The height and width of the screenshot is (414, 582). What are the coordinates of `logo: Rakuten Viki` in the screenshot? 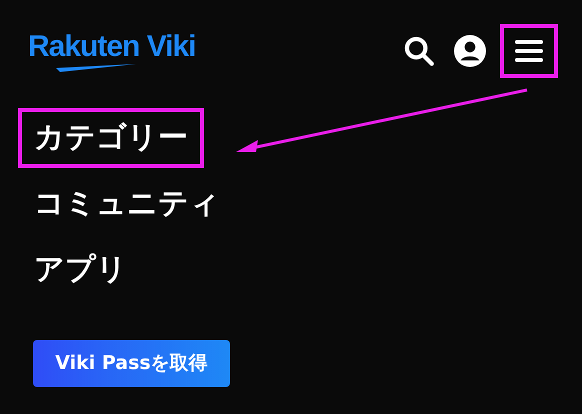 It's located at (112, 51).